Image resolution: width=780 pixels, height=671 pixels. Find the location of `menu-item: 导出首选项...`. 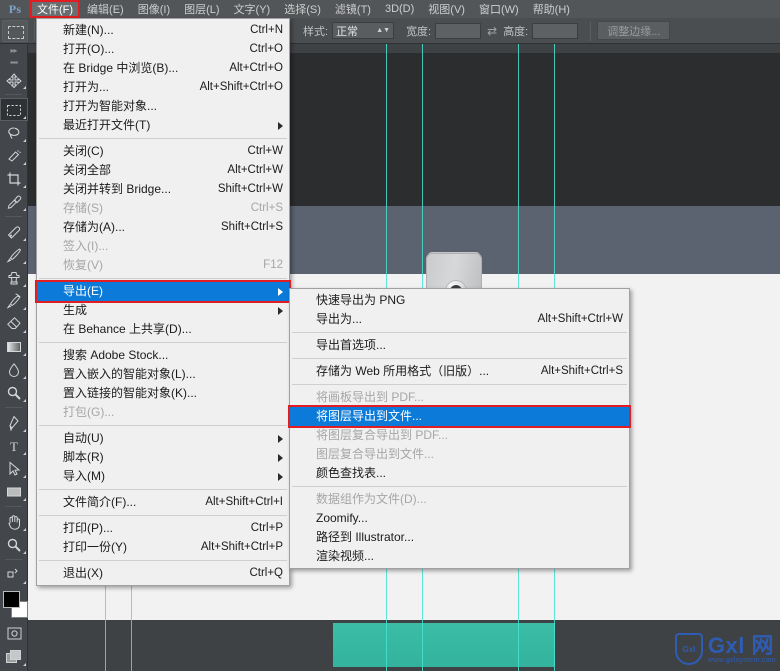

menu-item: 导出首选项... is located at coordinates (459, 345).